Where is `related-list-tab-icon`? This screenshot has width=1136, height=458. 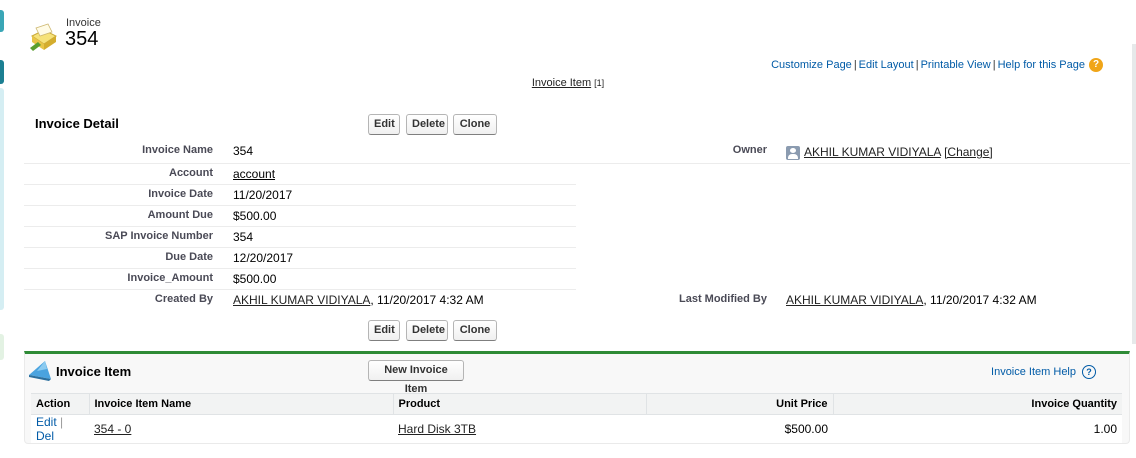 related-list-tab-icon is located at coordinates (40, 371).